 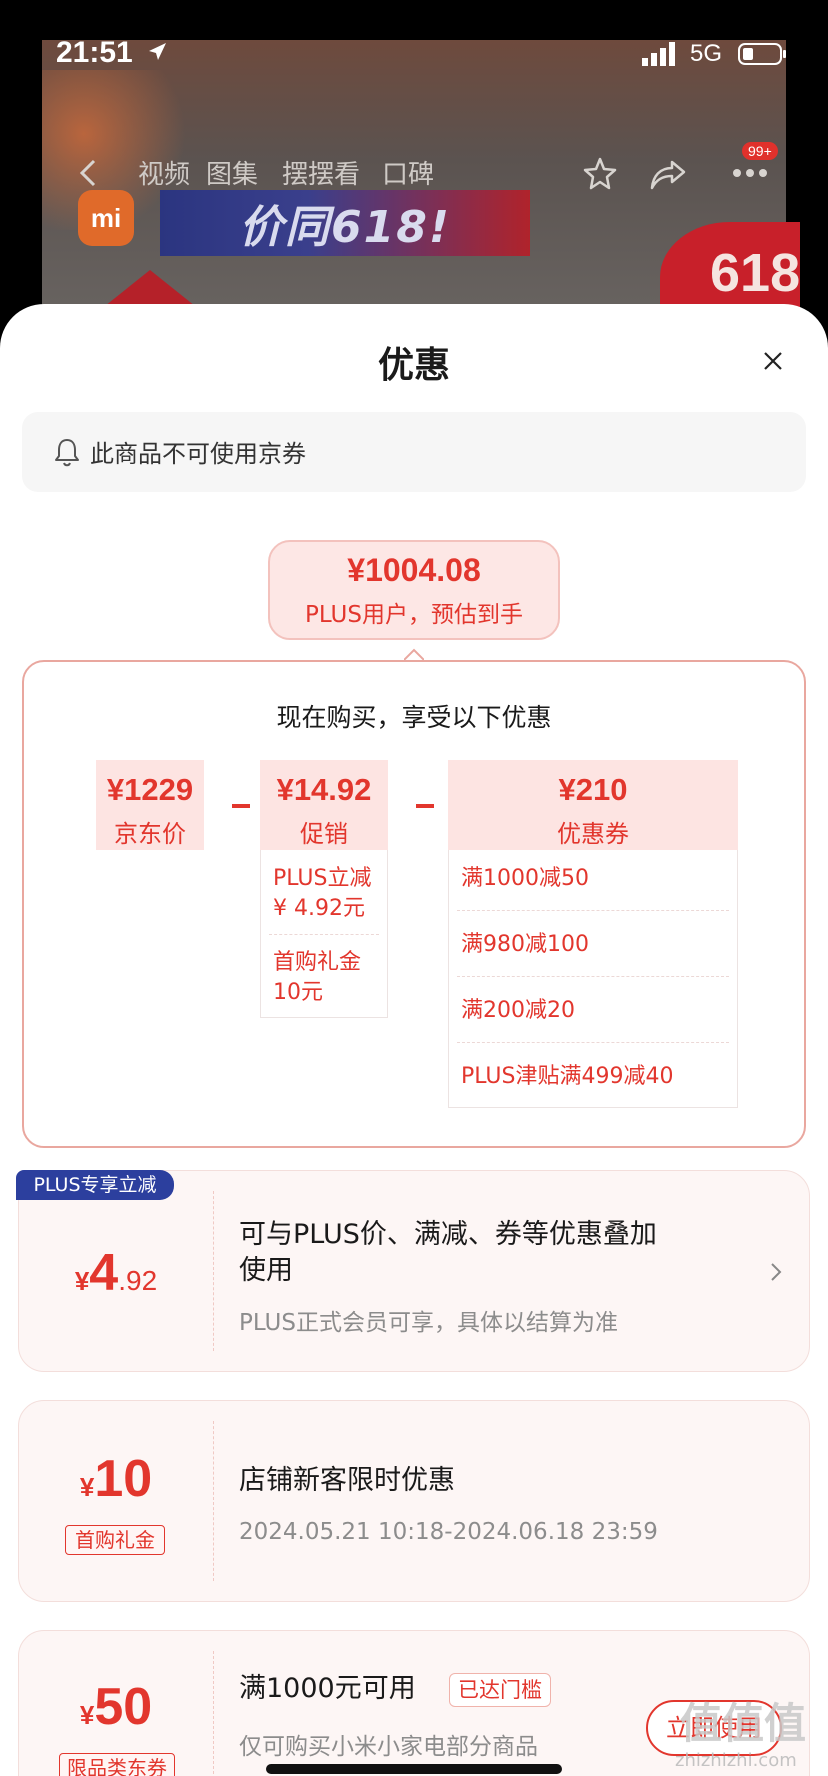 I want to click on watermark-logo: 值值值, so click(x=743, y=1723).